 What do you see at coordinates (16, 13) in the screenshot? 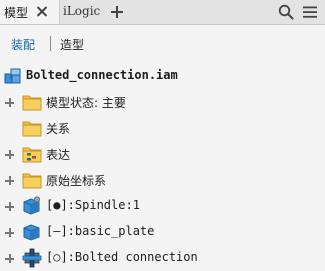
I see `tab-model-label: 模型` at bounding box center [16, 13].